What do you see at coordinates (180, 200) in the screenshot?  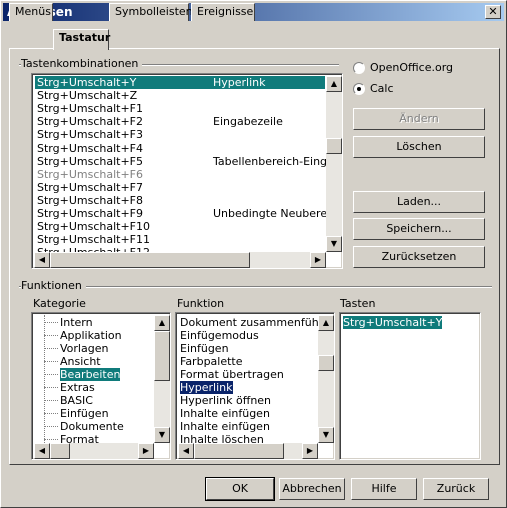 I see `table-row: Strg+Umschalt+F8` at bounding box center [180, 200].